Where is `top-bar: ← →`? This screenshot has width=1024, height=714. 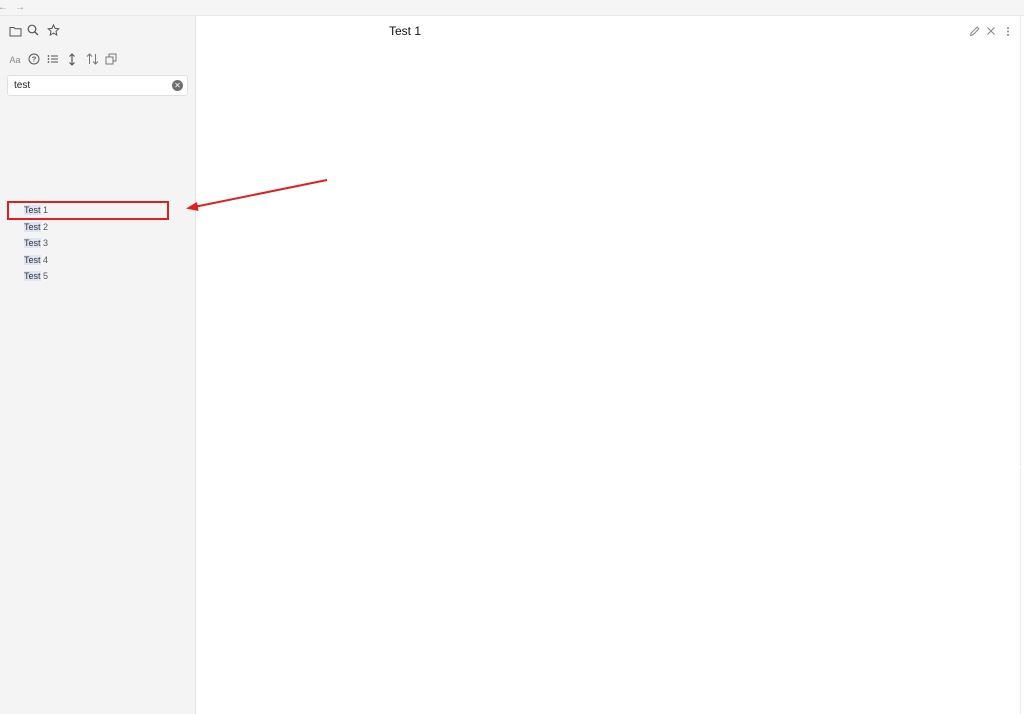
top-bar: ← → is located at coordinates (512, 8).